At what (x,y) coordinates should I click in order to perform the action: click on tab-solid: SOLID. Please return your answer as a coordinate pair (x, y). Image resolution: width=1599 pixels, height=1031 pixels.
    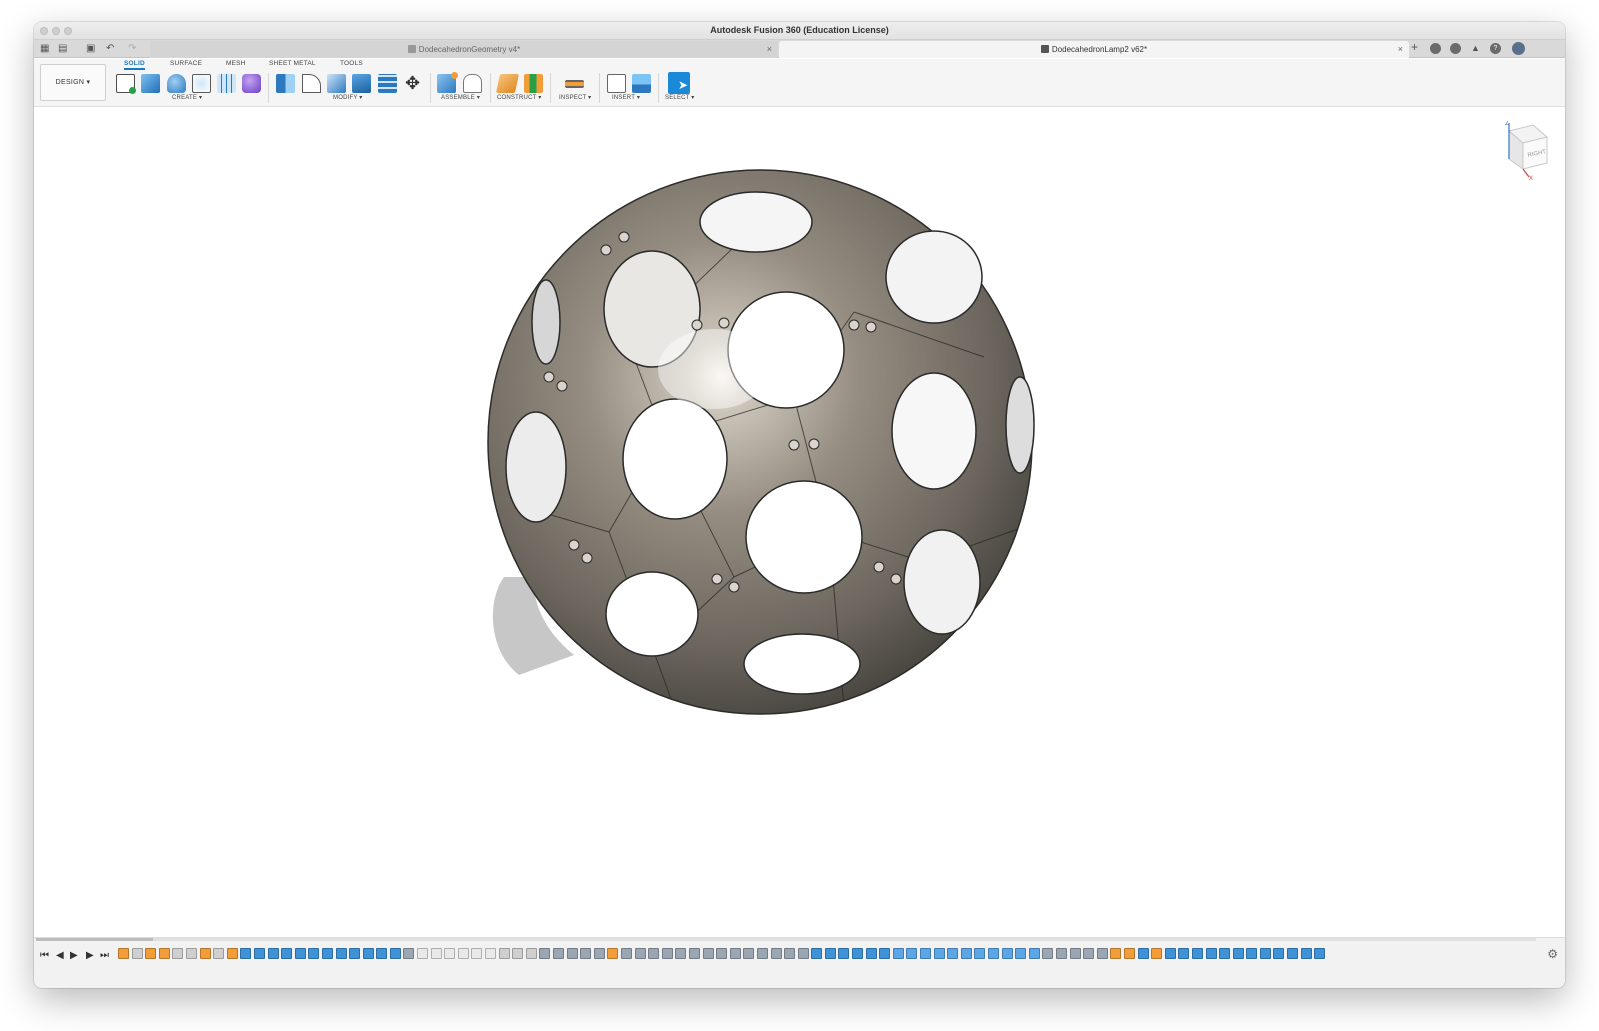
    Looking at the image, I should click on (134, 65).